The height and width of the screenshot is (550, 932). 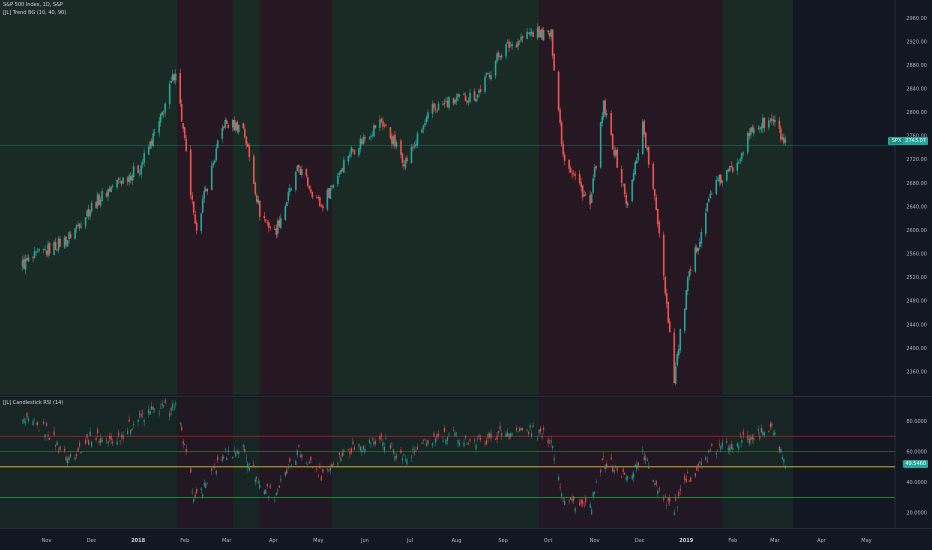 What do you see at coordinates (916, 255) in the screenshot?
I see `price-tick-label: 2560.00` at bounding box center [916, 255].